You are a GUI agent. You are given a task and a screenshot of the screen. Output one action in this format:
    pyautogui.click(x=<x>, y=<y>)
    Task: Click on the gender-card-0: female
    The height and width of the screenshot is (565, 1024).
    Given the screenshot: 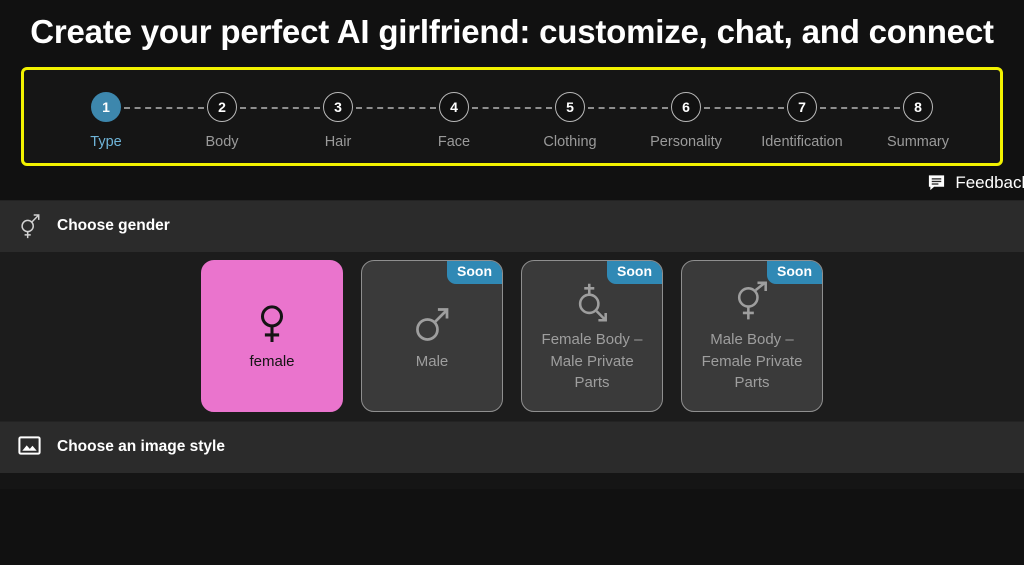 What is the action you would take?
    pyautogui.click(x=272, y=336)
    